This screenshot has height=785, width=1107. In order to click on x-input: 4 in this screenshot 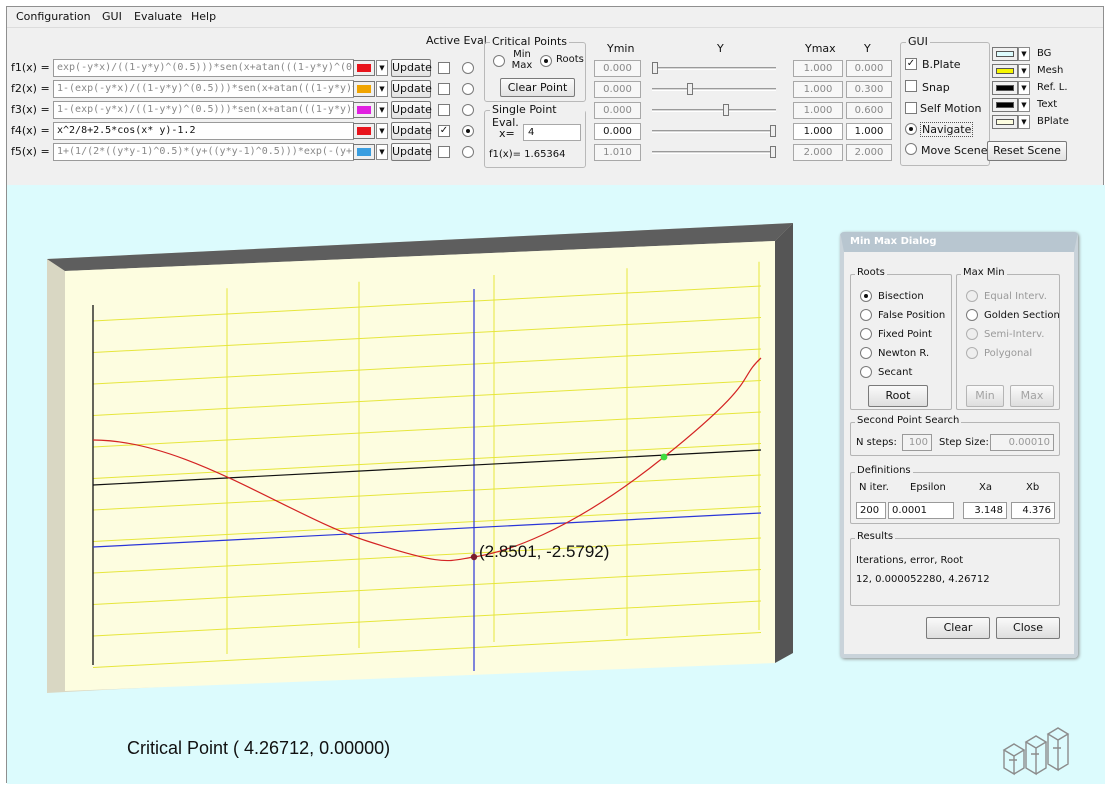, I will do `click(552, 132)`.